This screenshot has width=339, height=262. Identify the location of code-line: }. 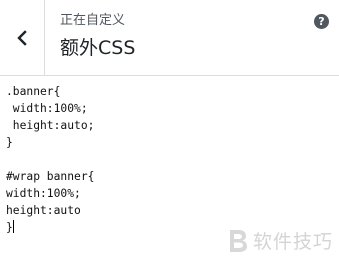
(9, 142).